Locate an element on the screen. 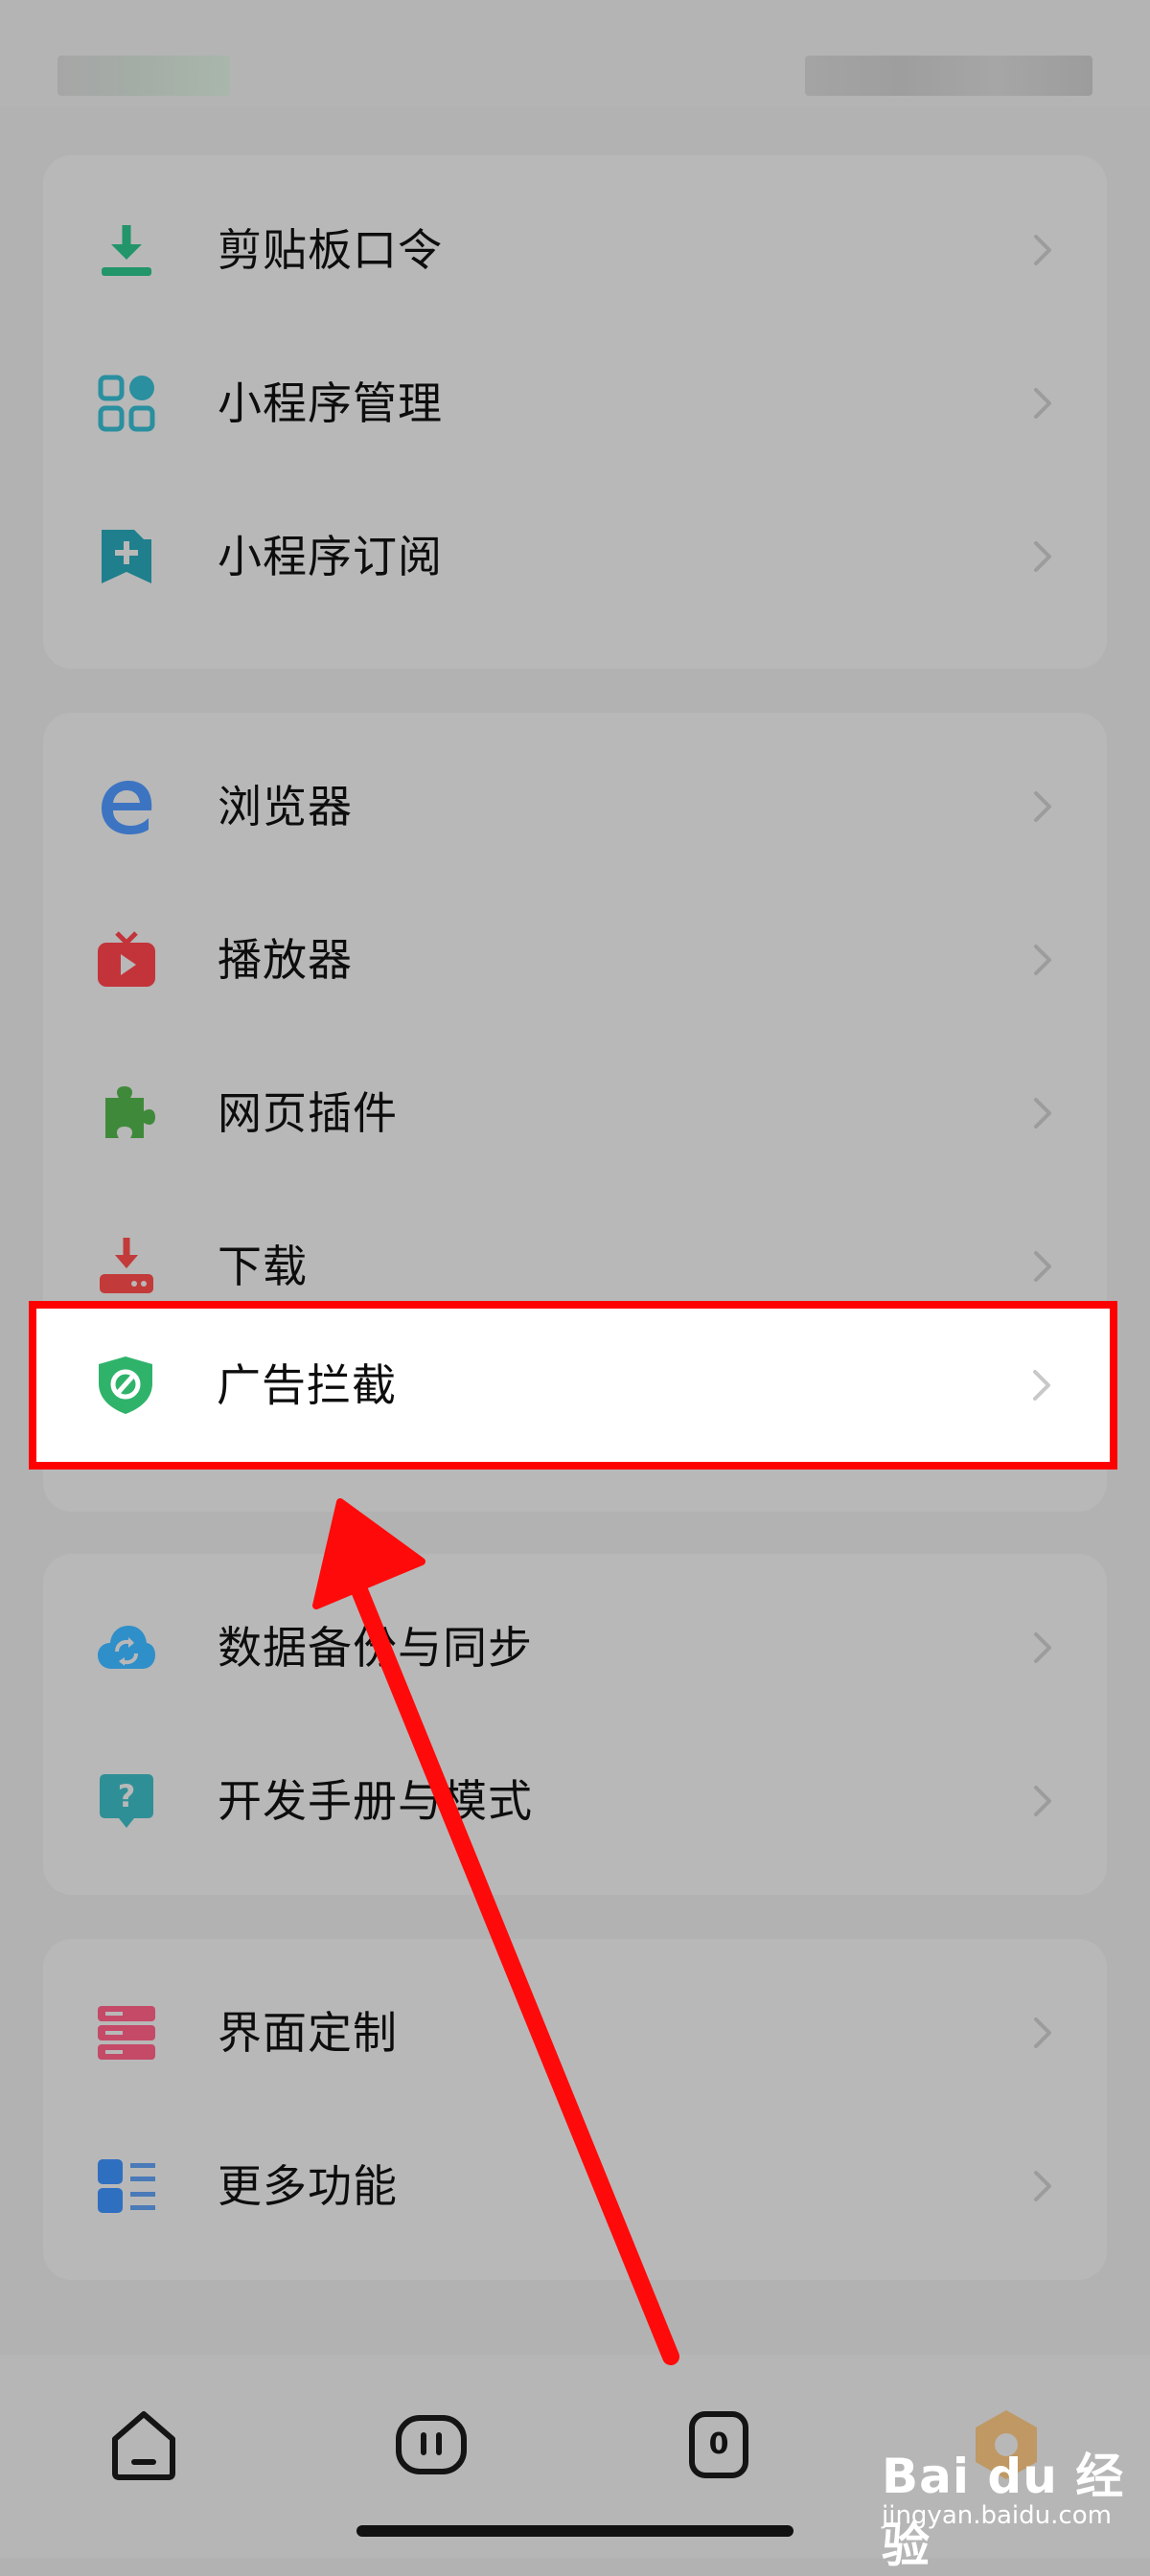 The height and width of the screenshot is (2576, 1150). menu-item-dev-manual: ? 开发手册与模式 is located at coordinates (575, 1801).